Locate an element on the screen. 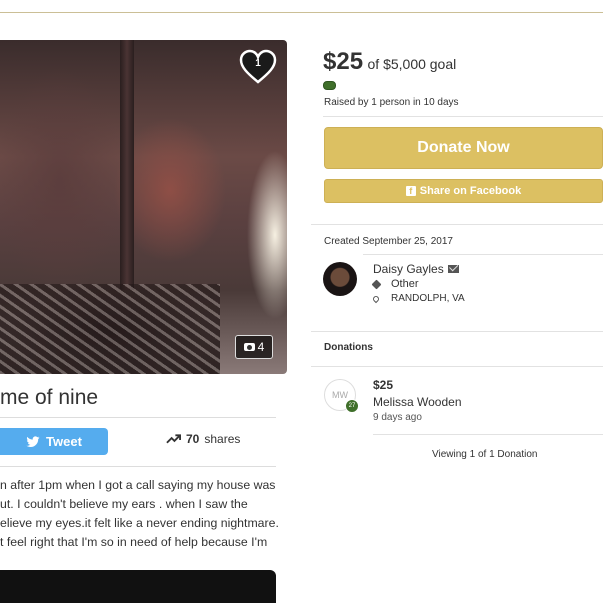  video-player is located at coordinates (138, 586).